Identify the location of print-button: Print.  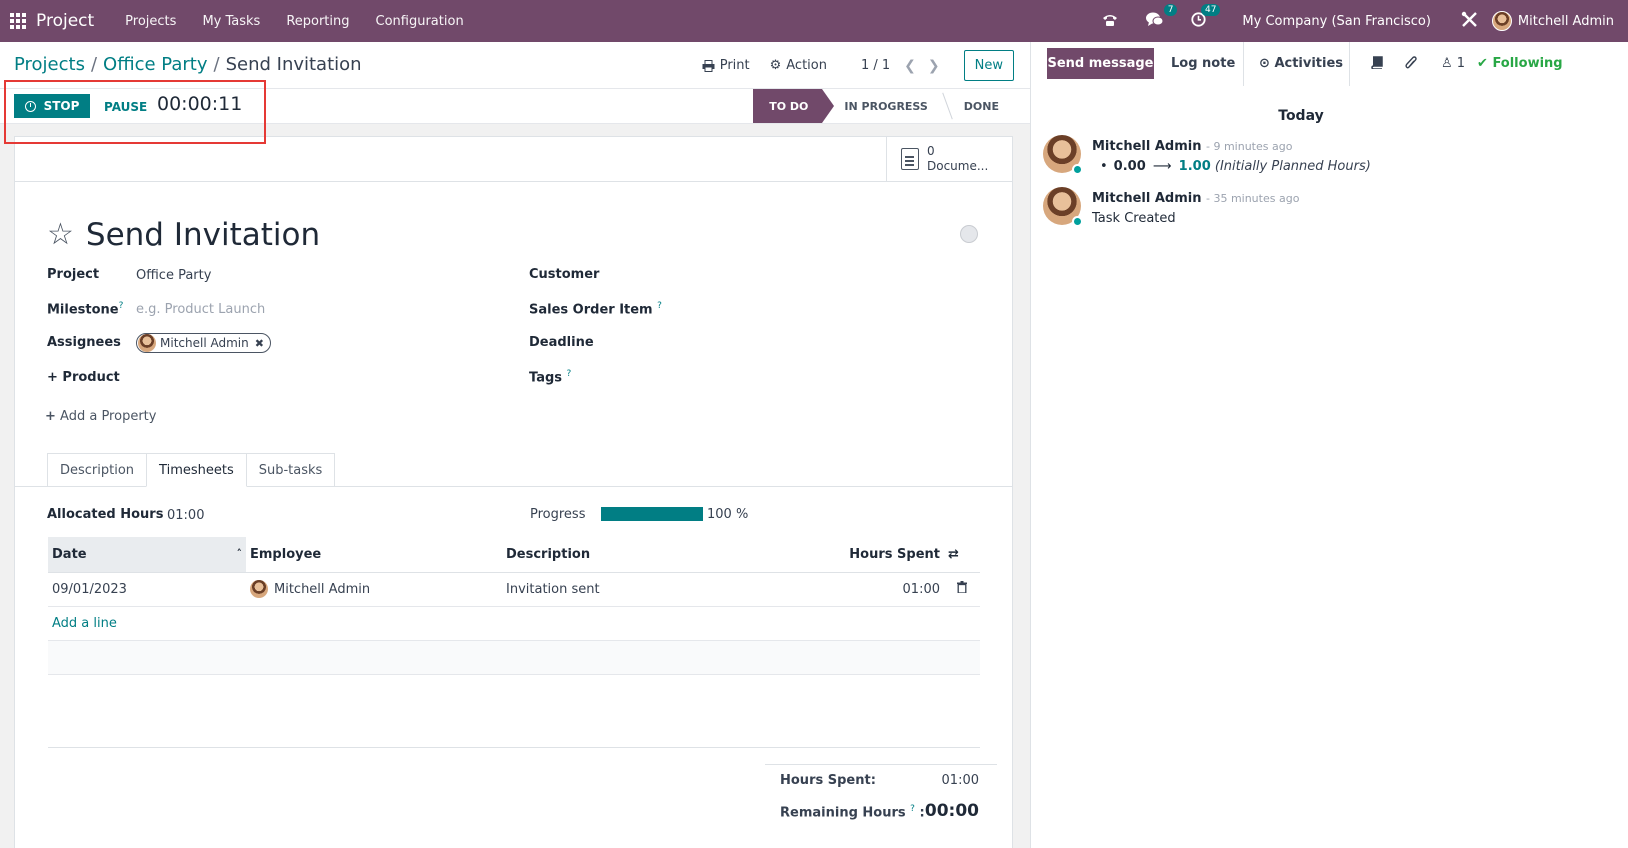
(726, 65).